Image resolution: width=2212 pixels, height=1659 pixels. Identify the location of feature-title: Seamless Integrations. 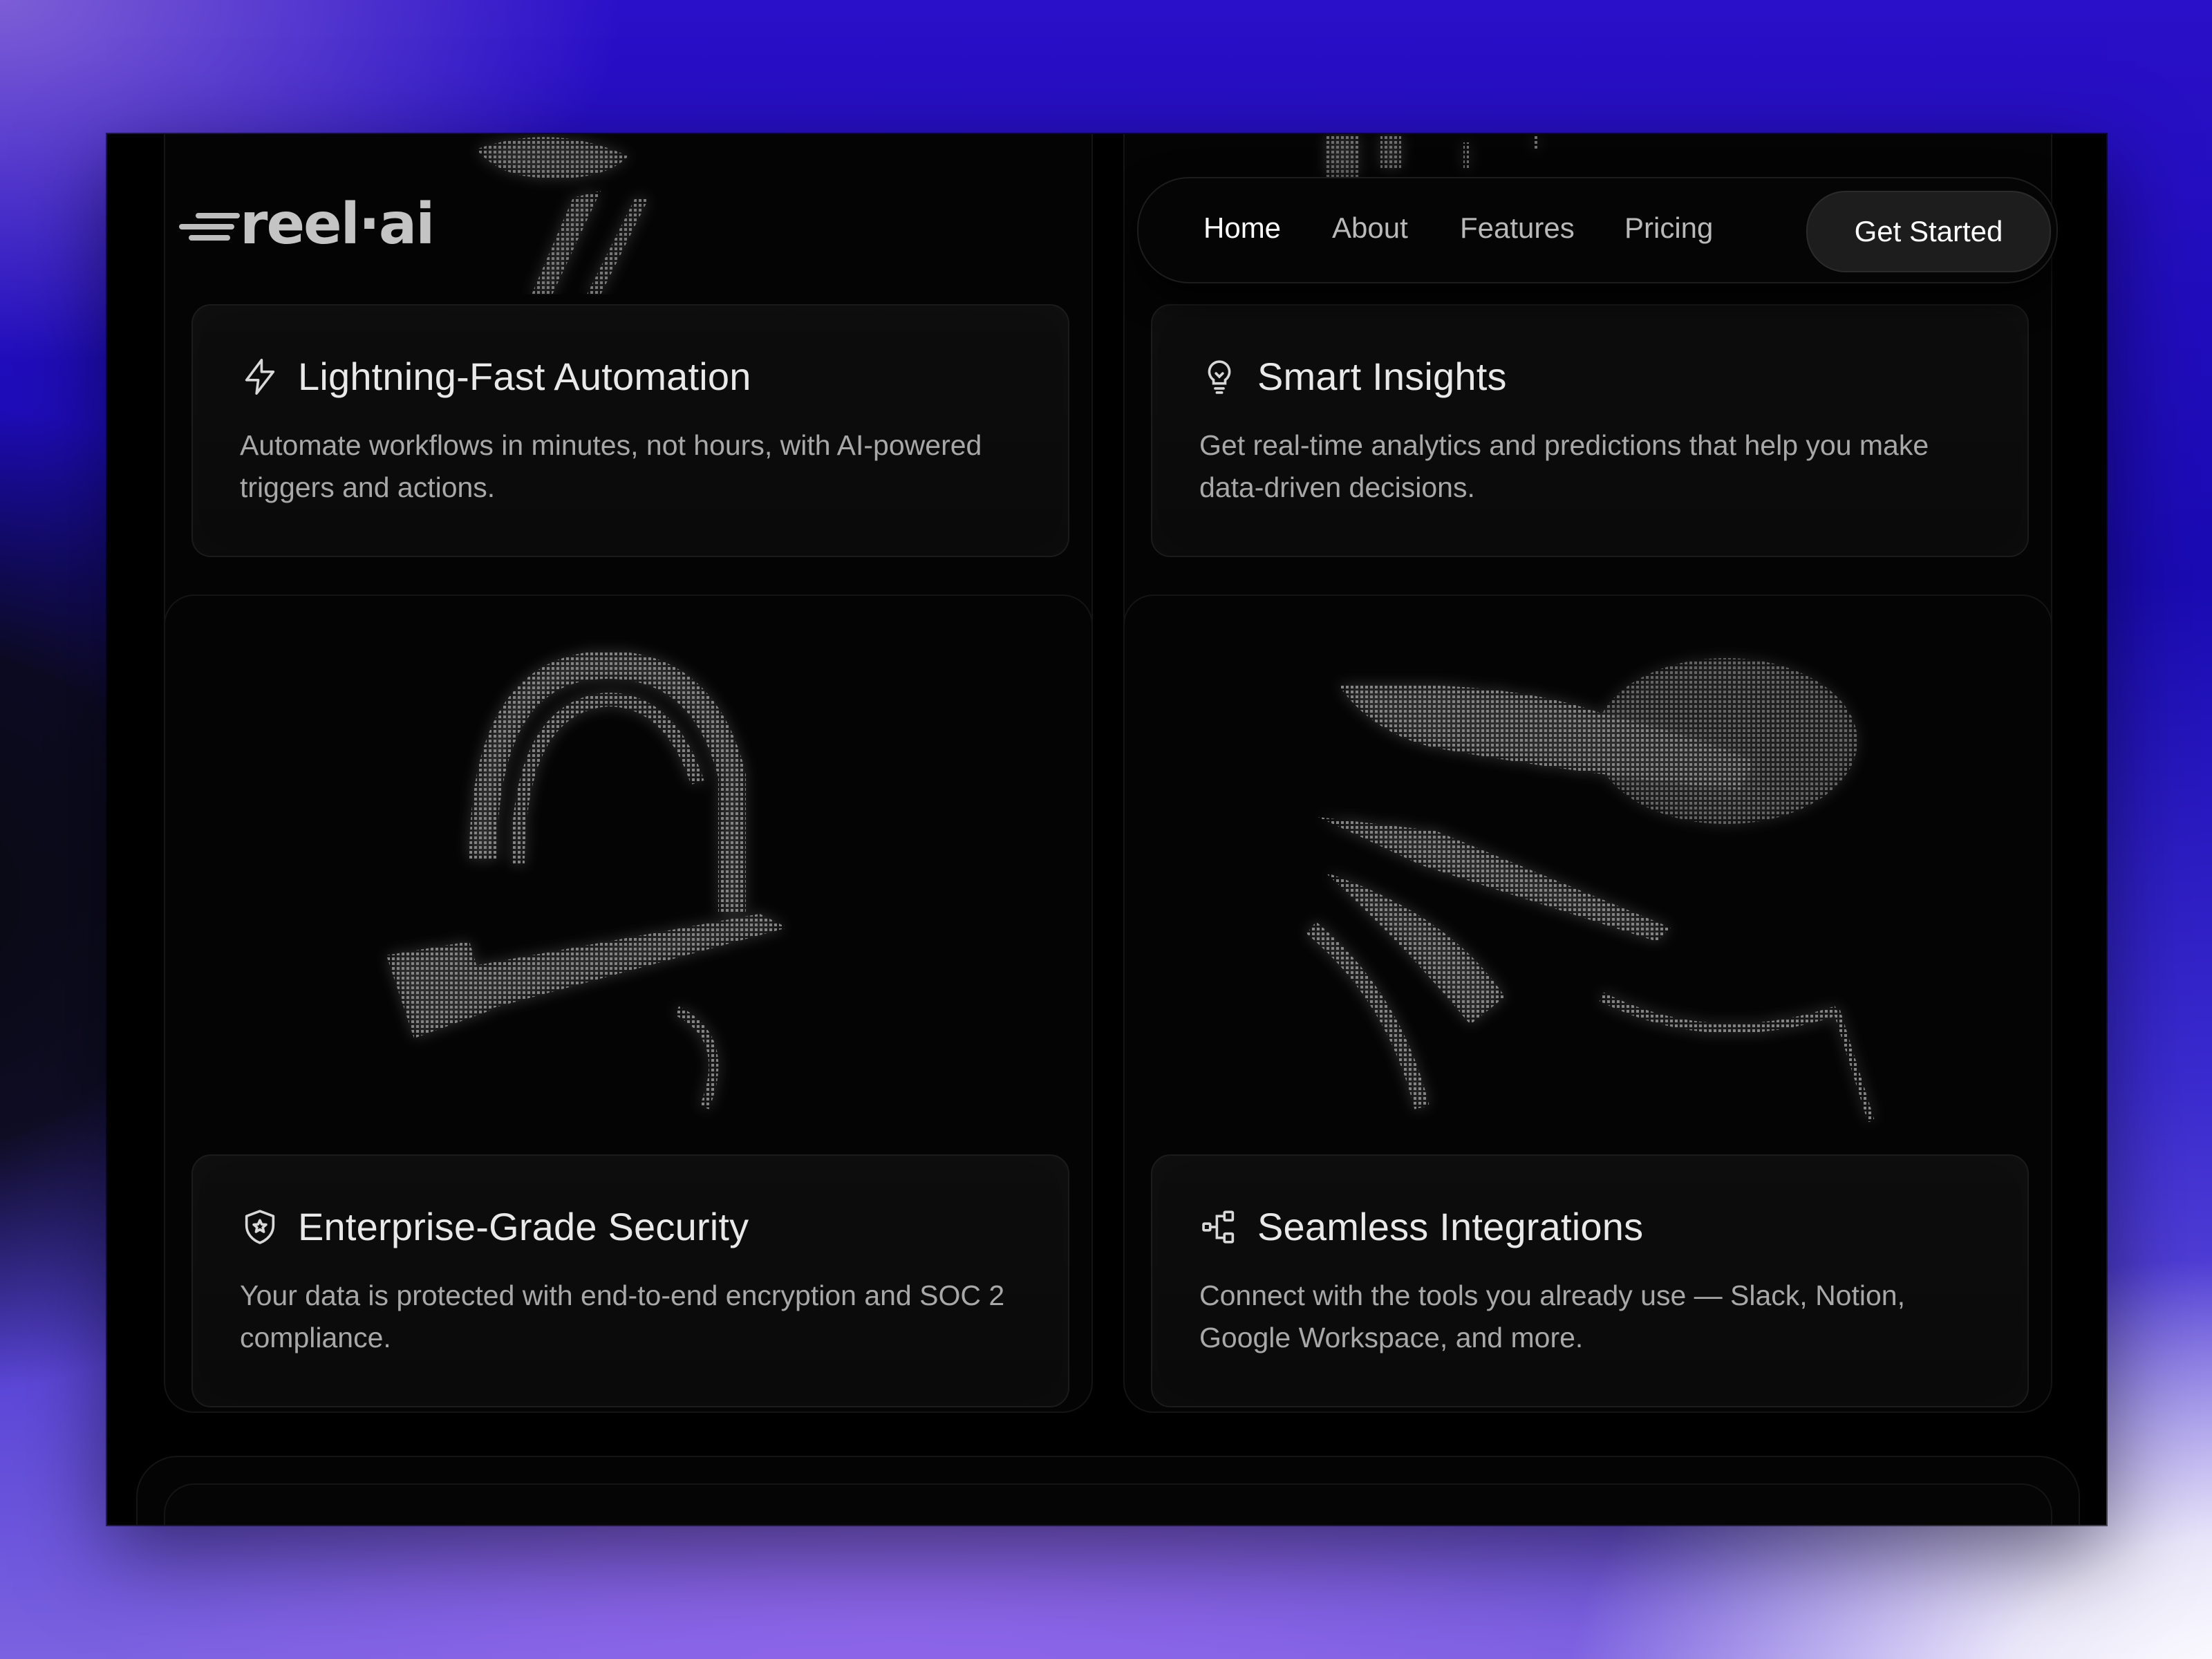
(1450, 1227).